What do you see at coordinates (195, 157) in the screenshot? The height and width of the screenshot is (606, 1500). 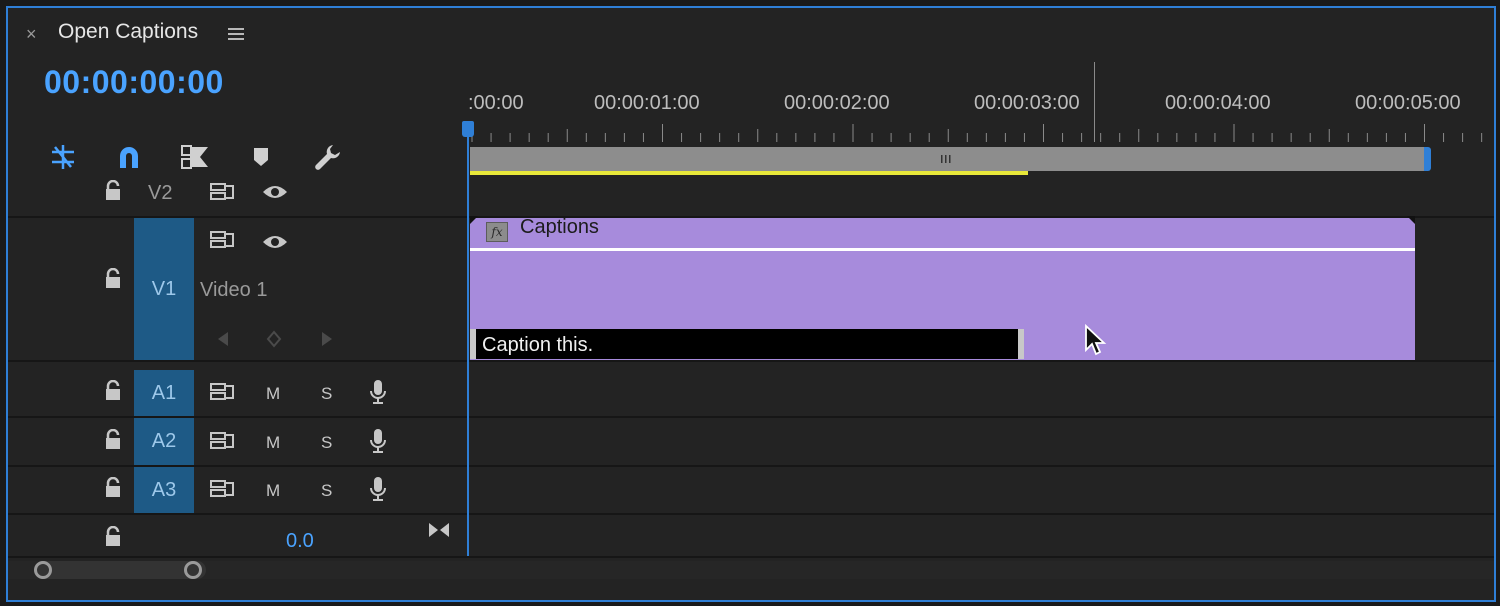 I see `linked-selection-icon` at bounding box center [195, 157].